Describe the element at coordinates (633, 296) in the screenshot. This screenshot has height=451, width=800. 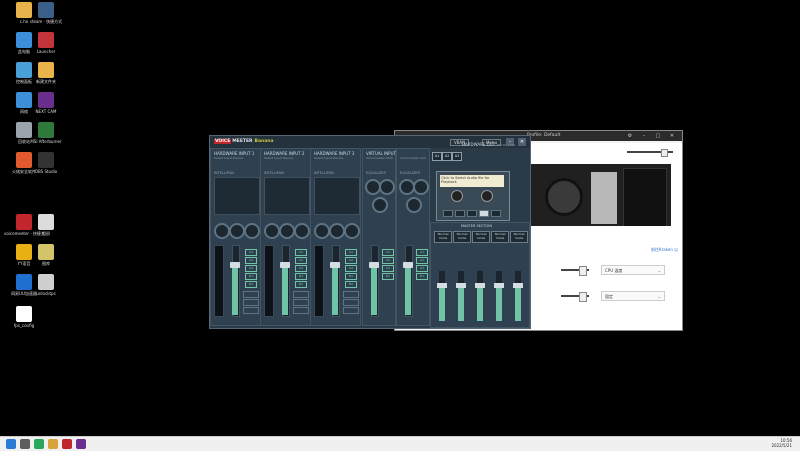
I see `mode-dropdown: 固定 ⌄` at that location.